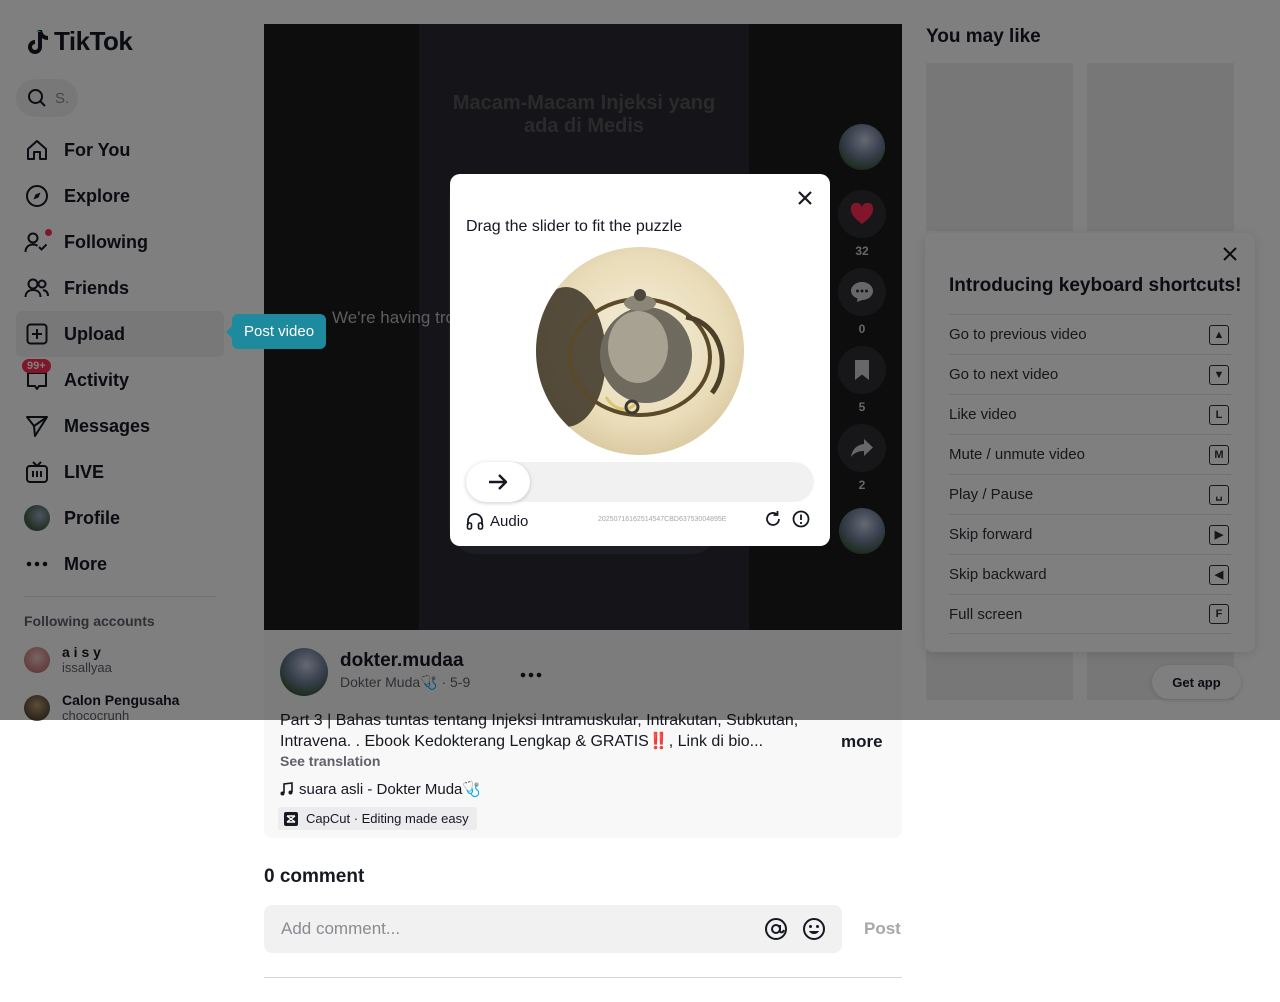 The image size is (1280, 1002). Describe the element at coordinates (801, 519) in the screenshot. I see `info-icon` at that location.